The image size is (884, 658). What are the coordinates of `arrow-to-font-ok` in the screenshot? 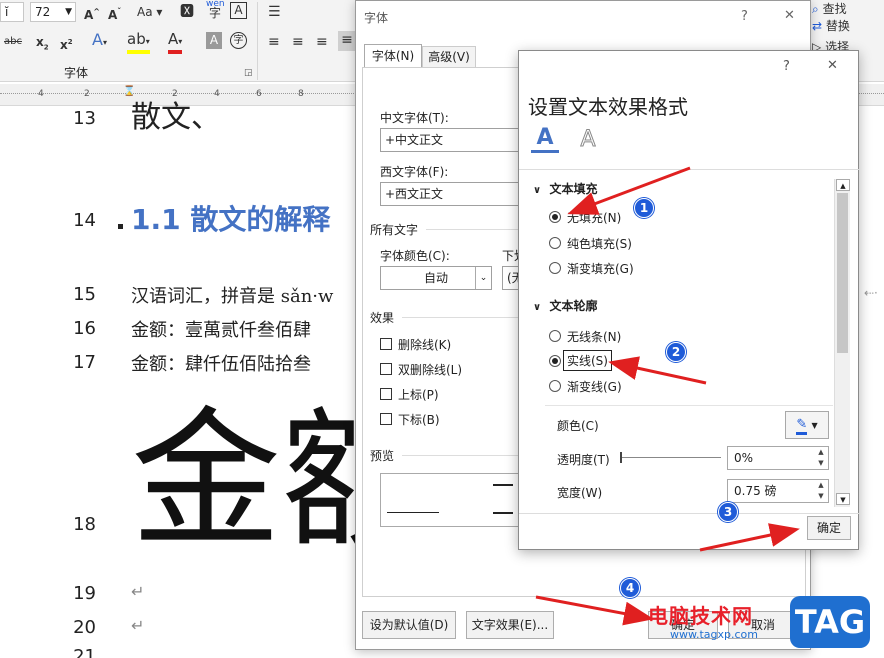 It's located at (594, 610).